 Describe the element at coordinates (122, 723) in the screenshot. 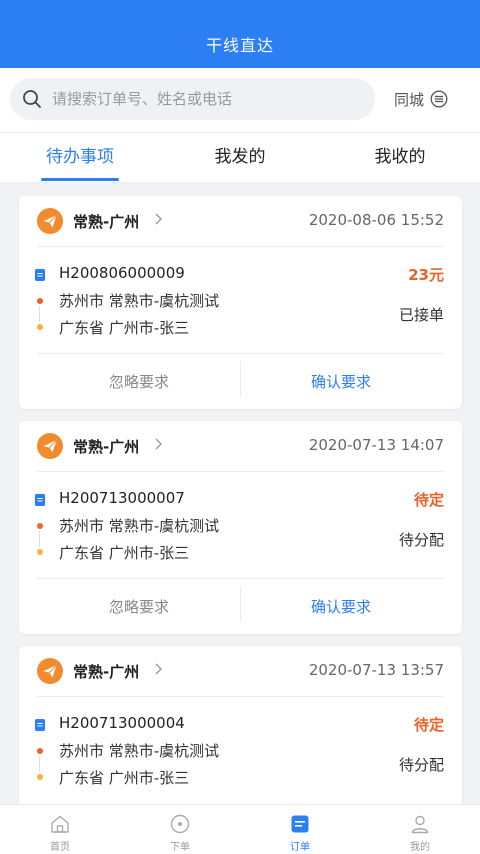

I see `order-number: H200713000004` at that location.